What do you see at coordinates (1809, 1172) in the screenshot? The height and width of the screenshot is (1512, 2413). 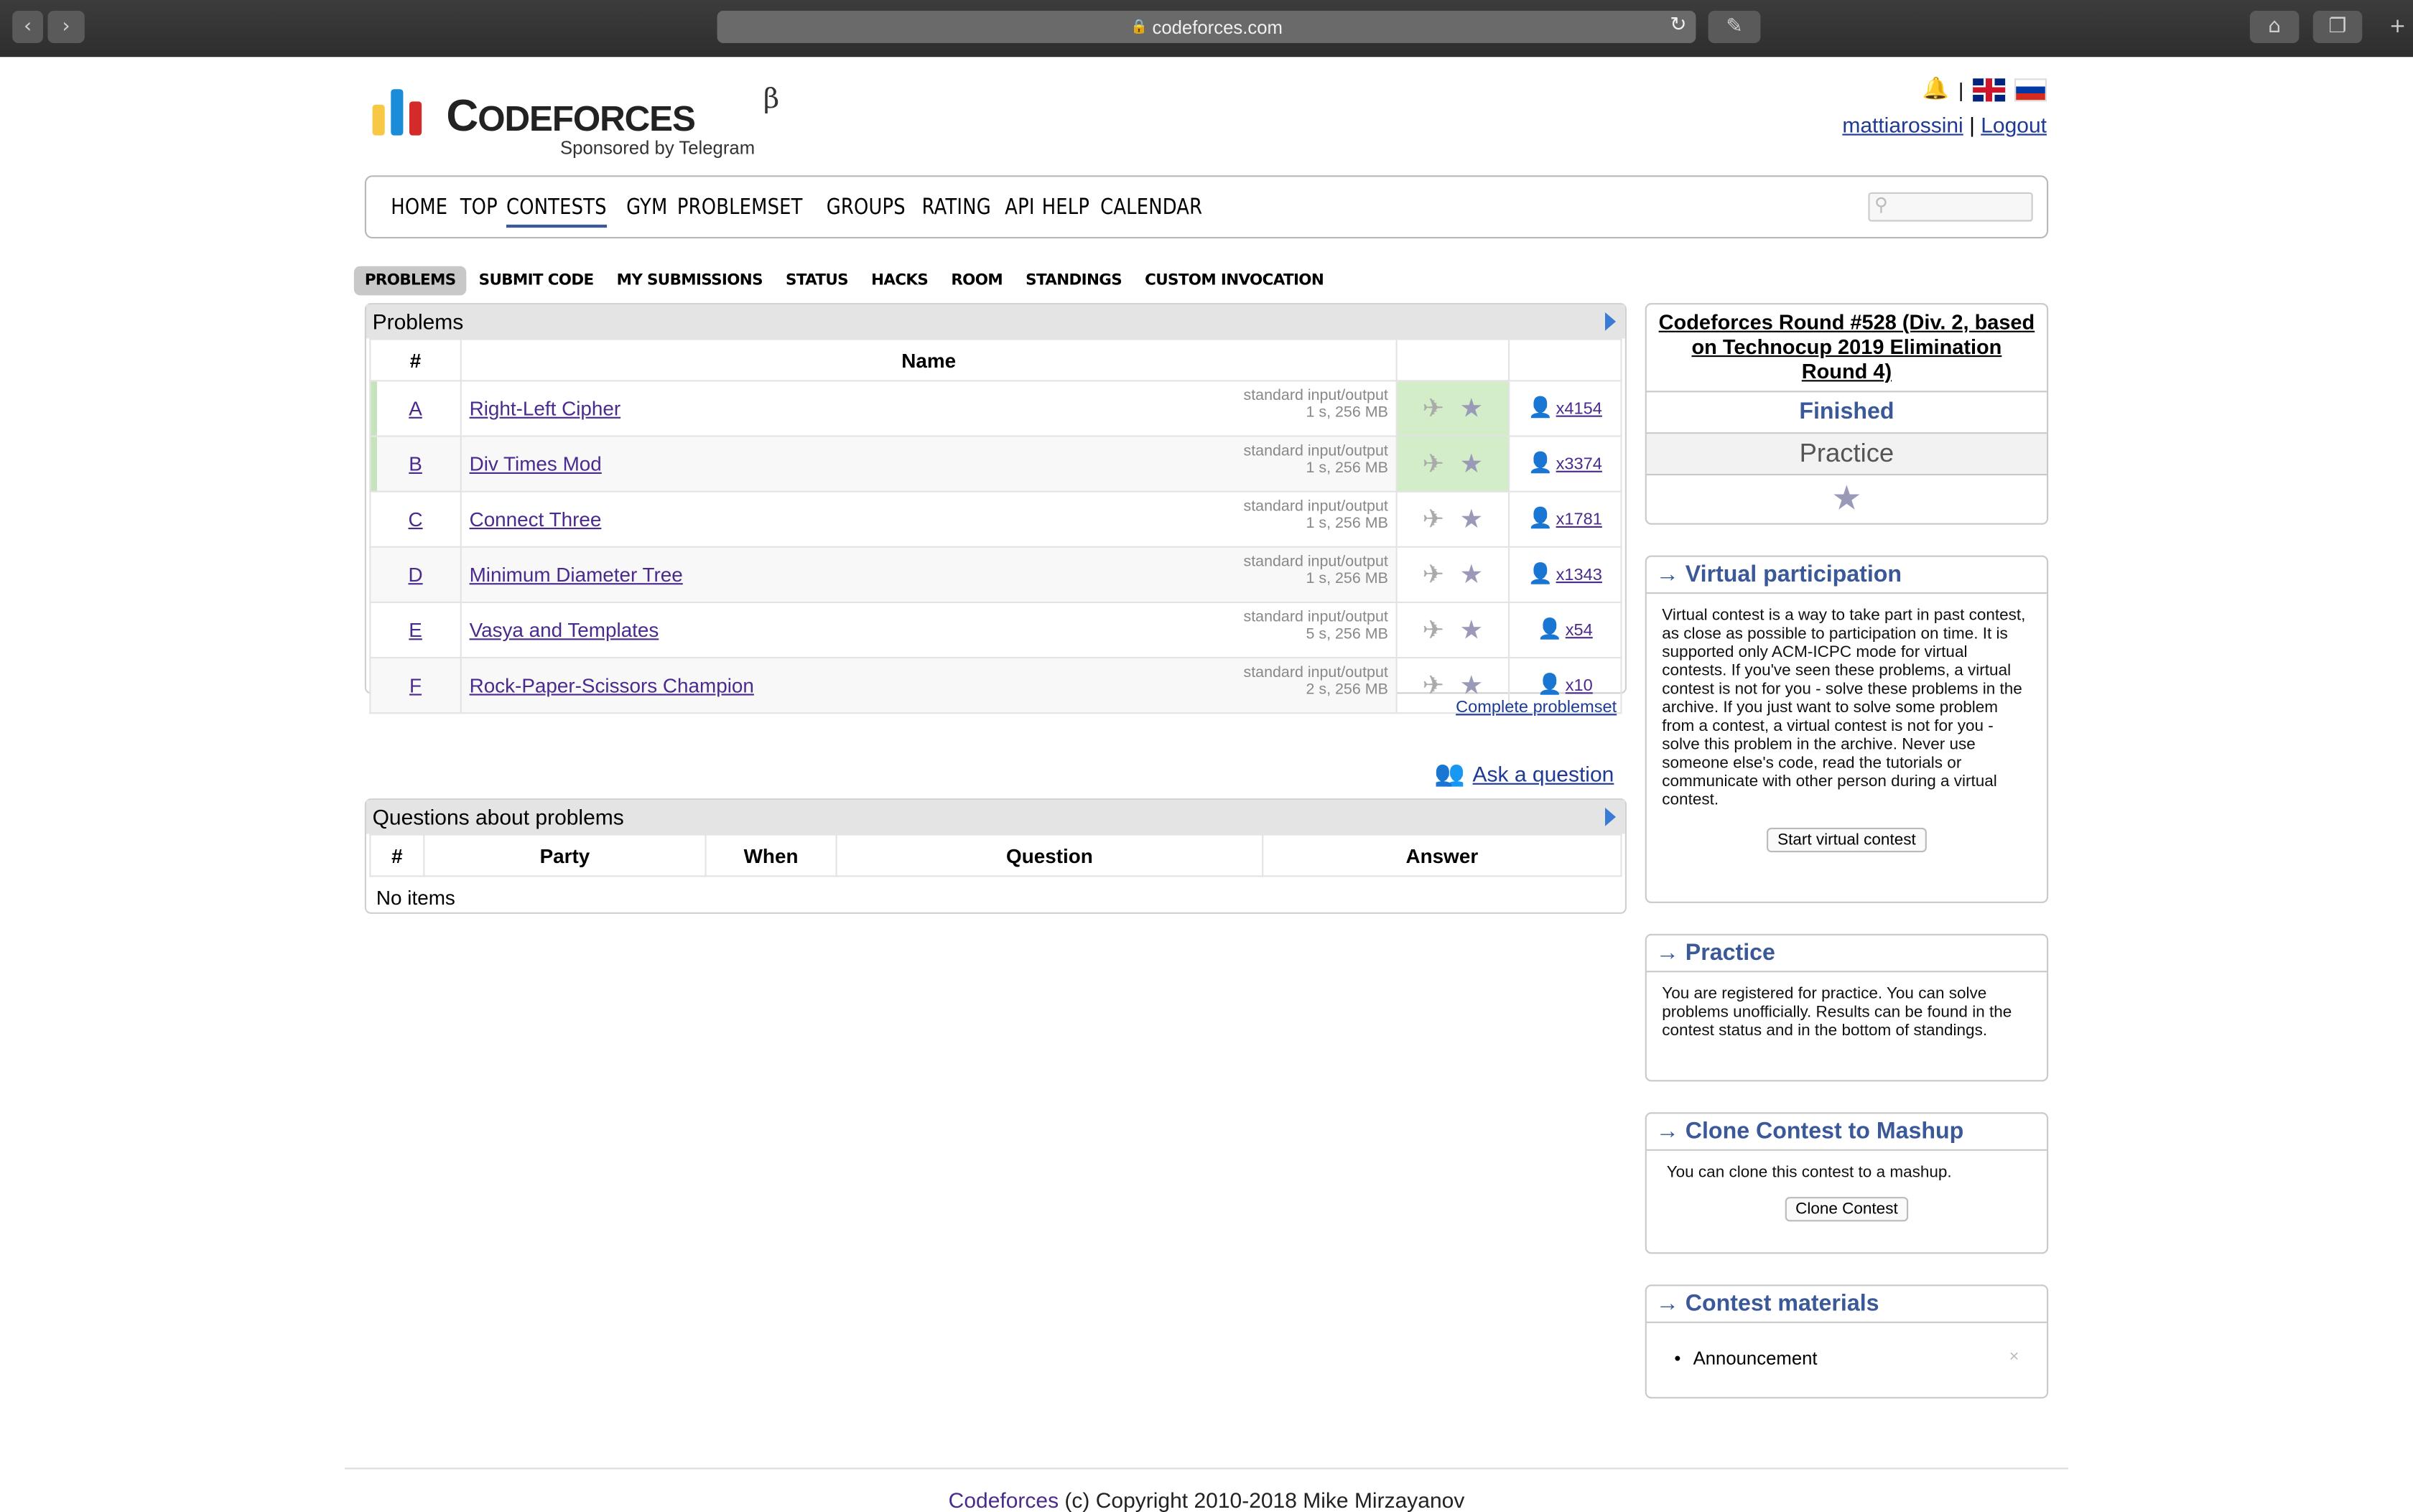 I see `clone-contest-text: You can clone this contest to a mashup.` at bounding box center [1809, 1172].